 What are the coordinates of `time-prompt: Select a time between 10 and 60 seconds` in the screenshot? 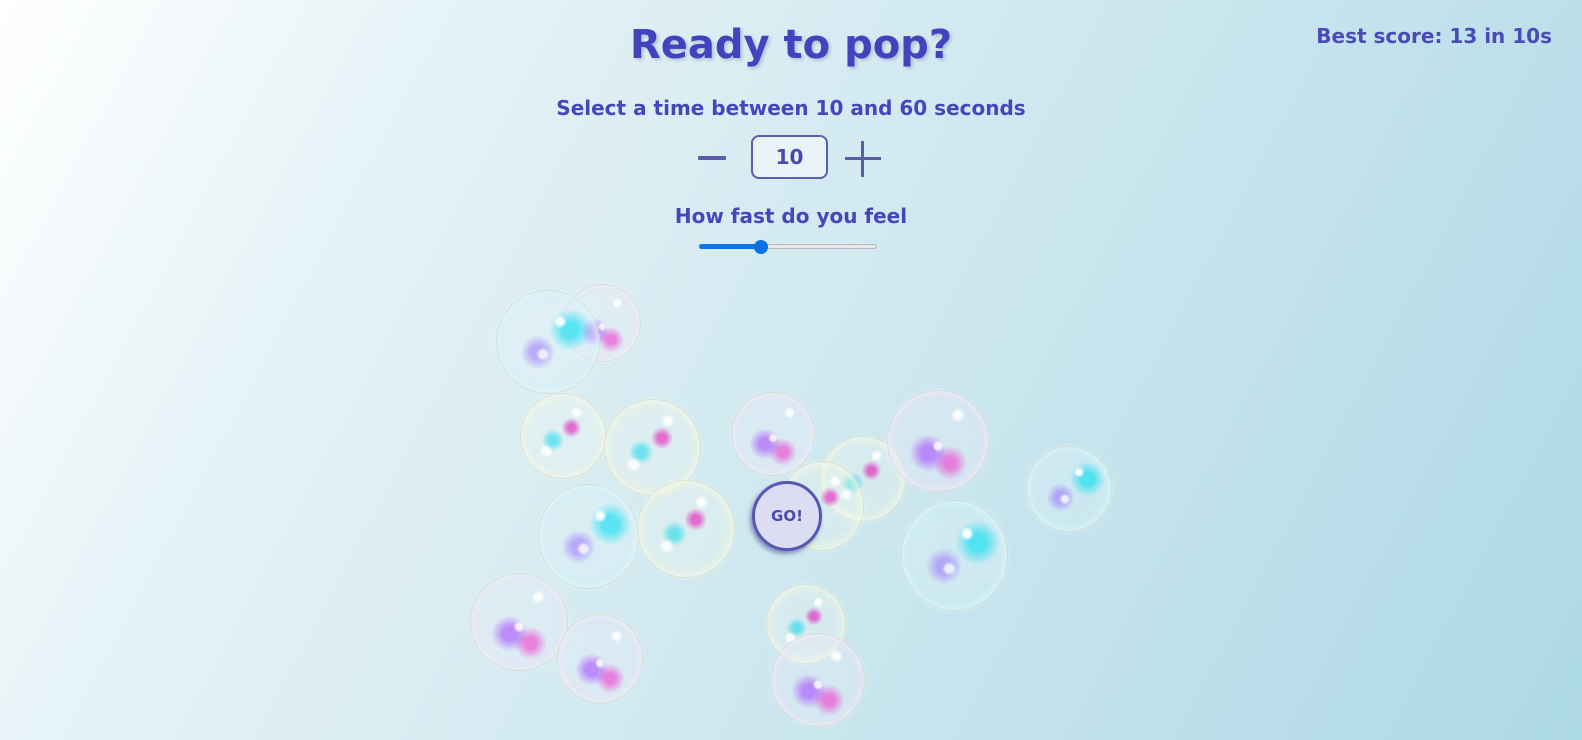 It's located at (791, 108).